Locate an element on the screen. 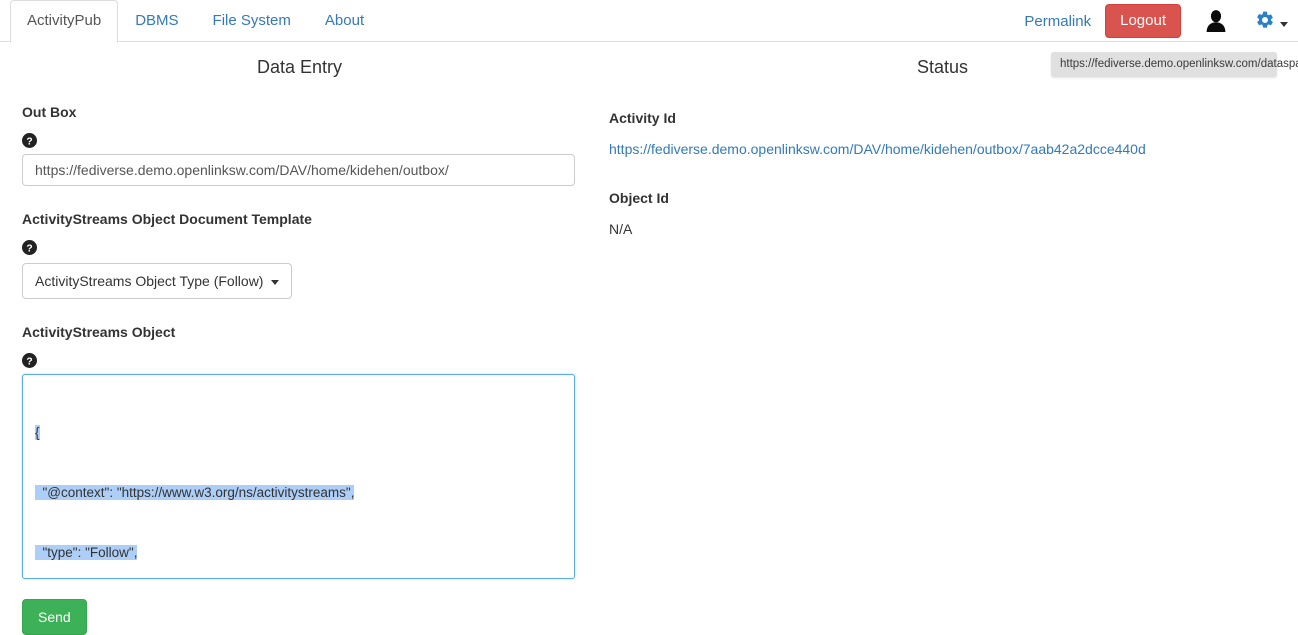  nav-tab-list: ActivityPub DBMS File System About is located at coordinates (195, 21).